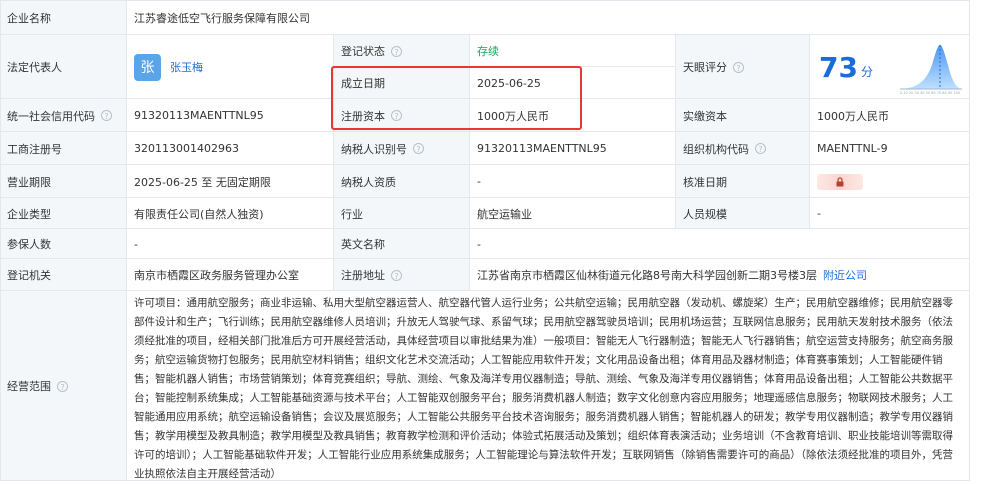  Describe the element at coordinates (931, 70) in the screenshot. I see `score-distribution-chart-icon: 0 10 20 30 40 50 60 70 80 90 100` at that location.